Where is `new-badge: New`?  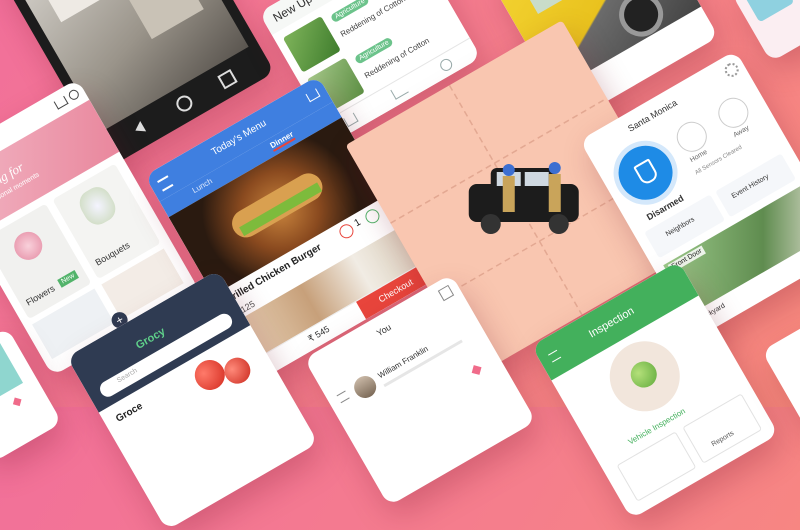
new-badge: New is located at coordinates (68, 278).